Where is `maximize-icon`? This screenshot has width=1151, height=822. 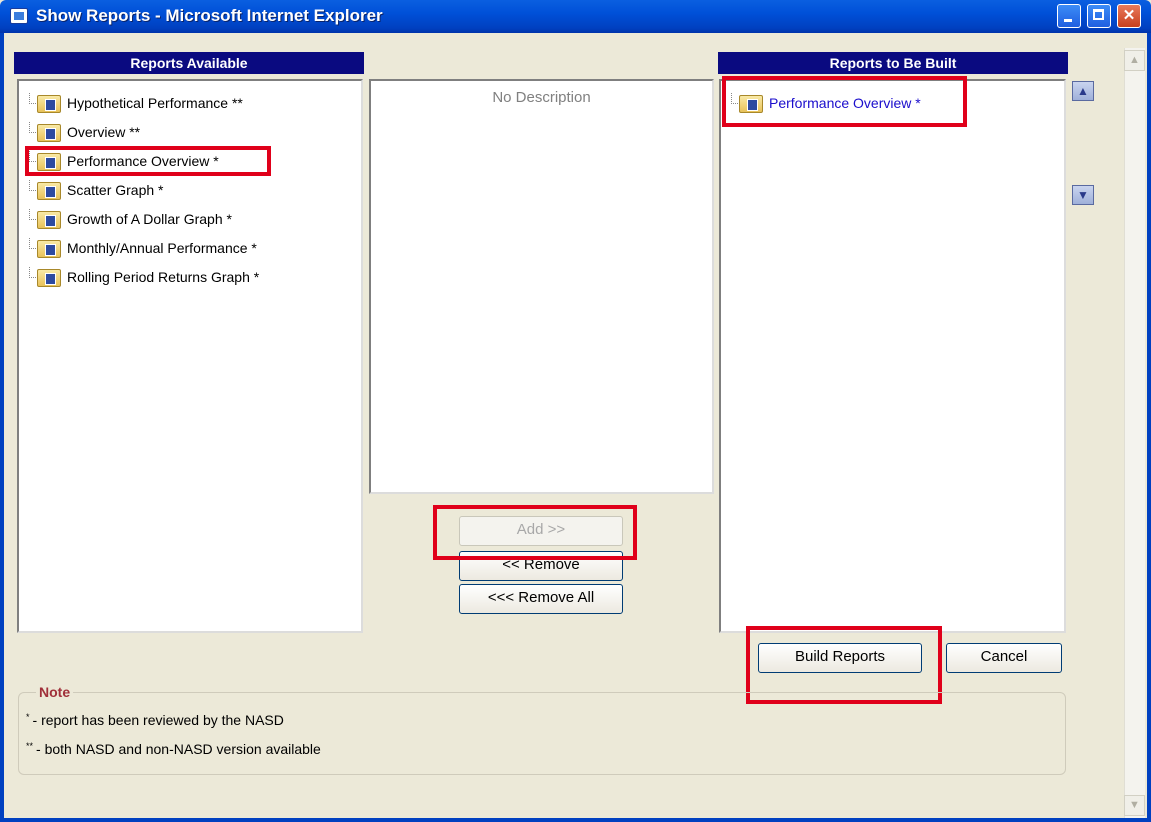
maximize-icon is located at coordinates (1098, 14).